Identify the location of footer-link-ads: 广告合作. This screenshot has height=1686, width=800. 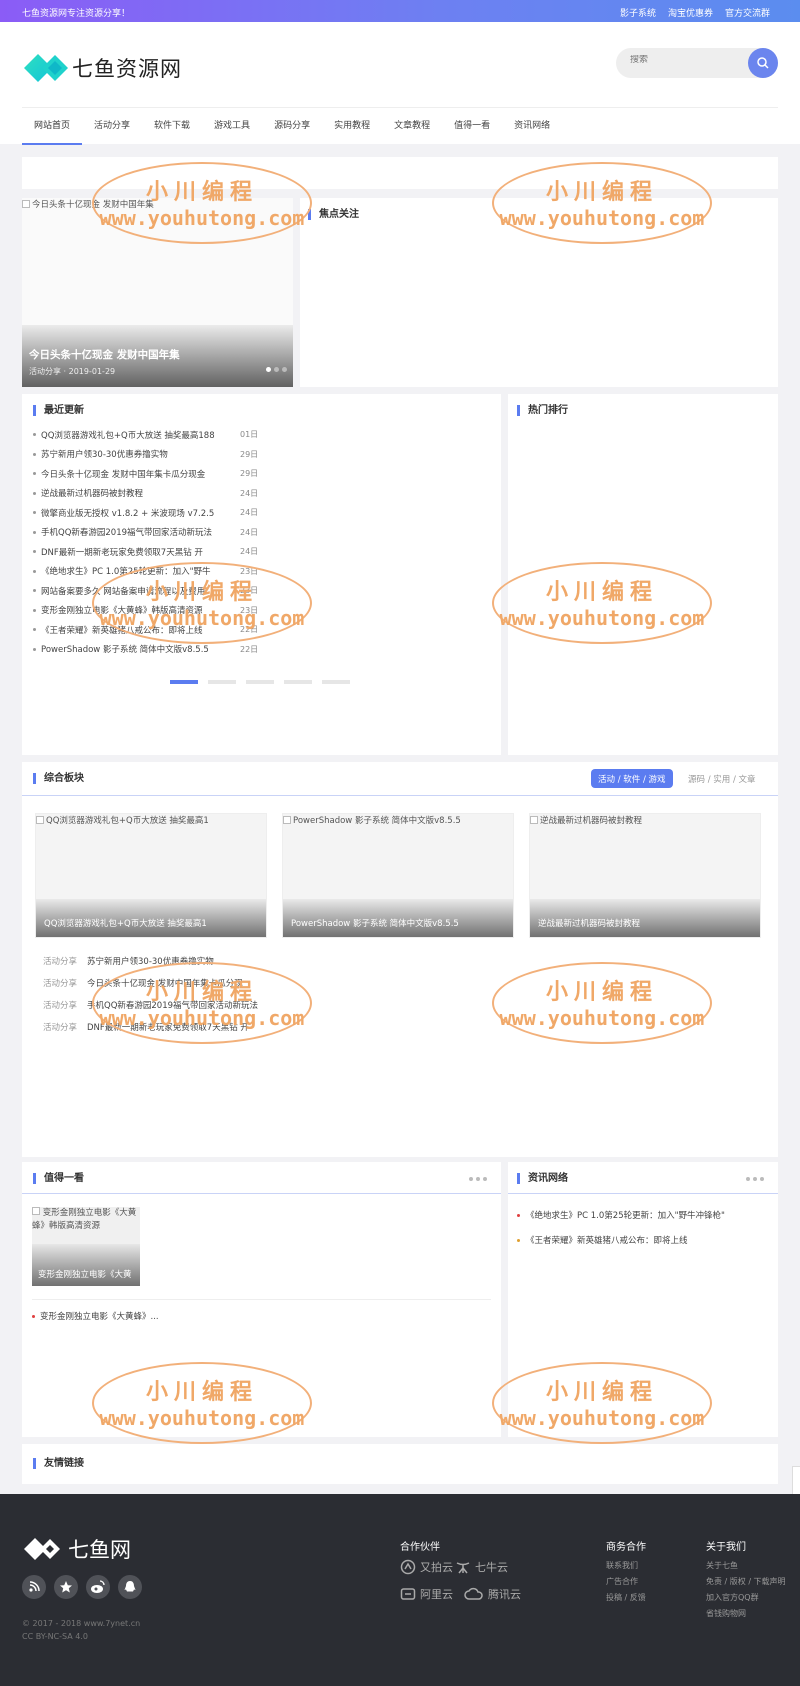
(622, 1581).